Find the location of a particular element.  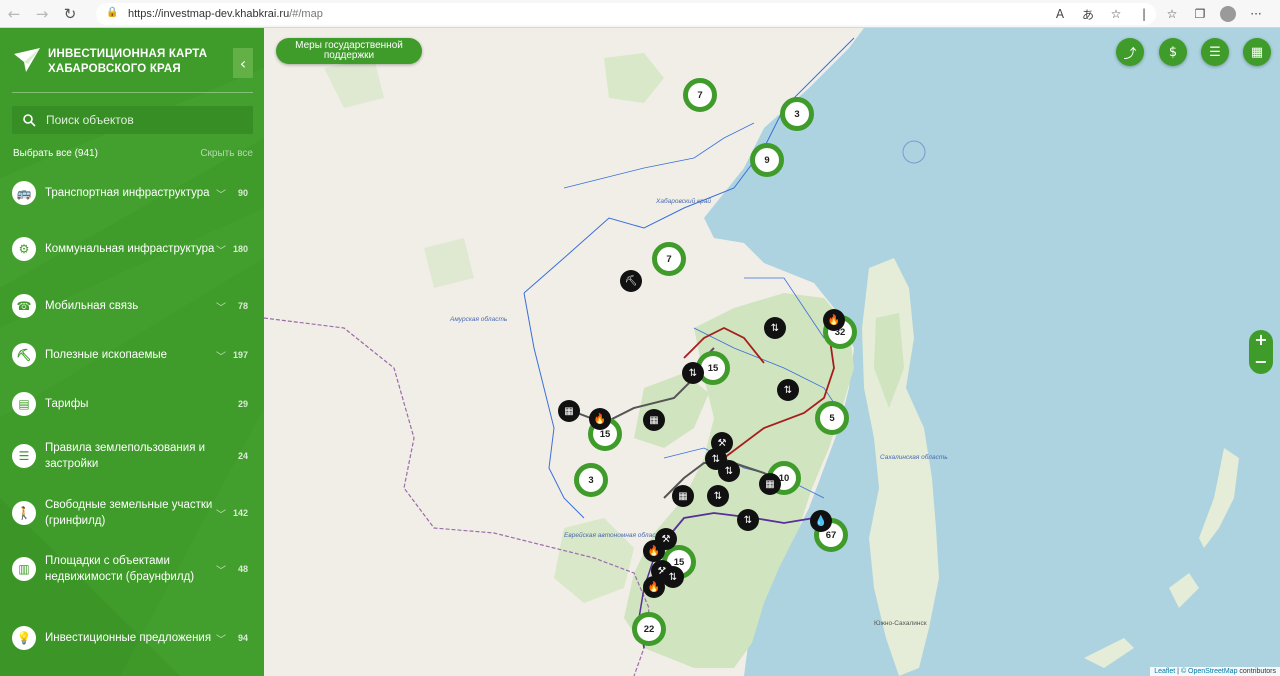

translate-icon: あ is located at coordinates (1088, 14).